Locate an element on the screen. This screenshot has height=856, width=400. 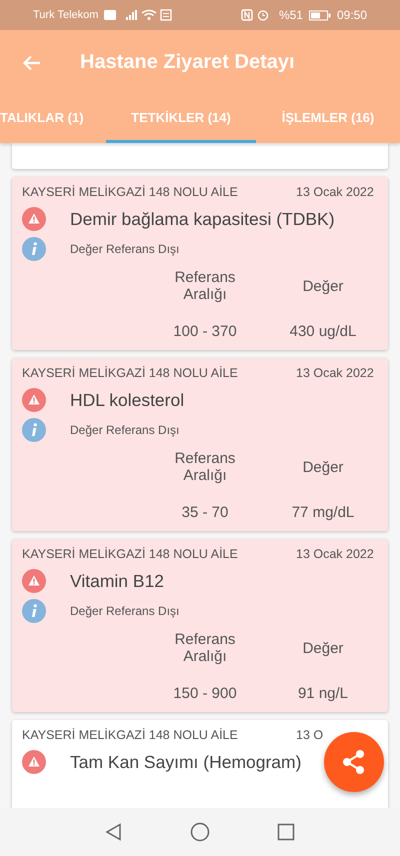
test-name: Vitamin B12 is located at coordinates (117, 581).